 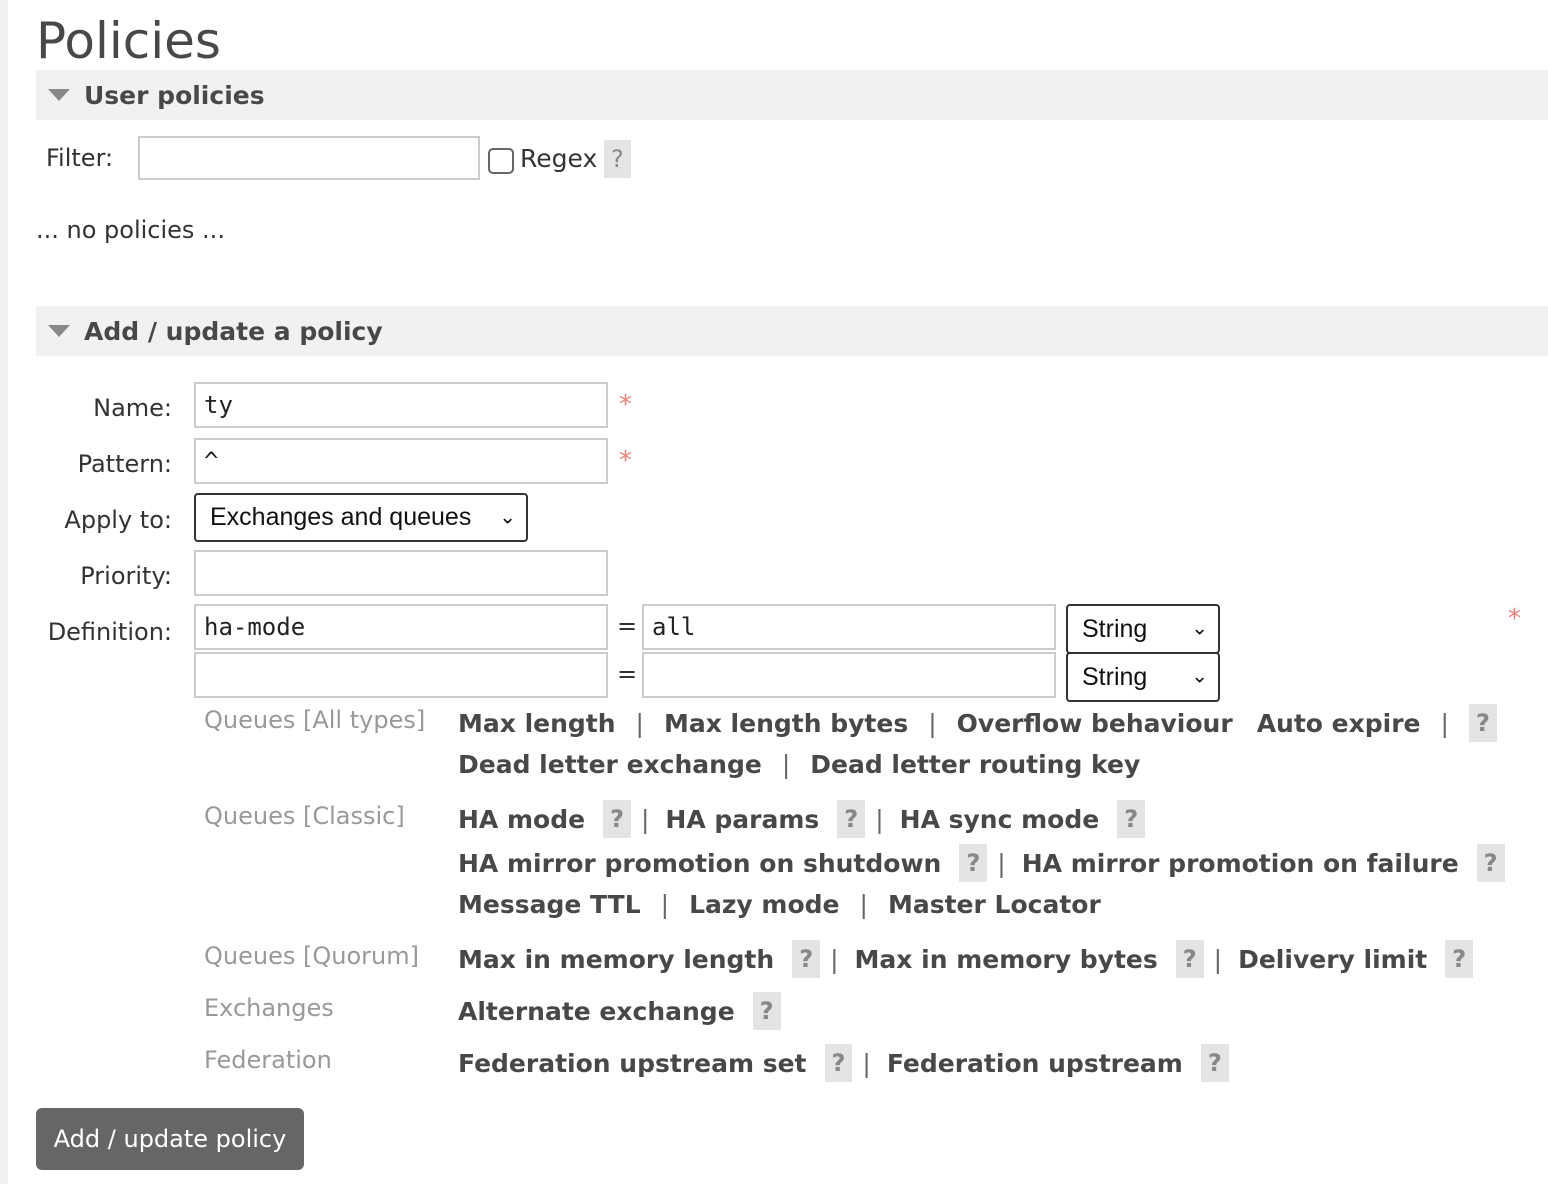 I want to click on filter-input, so click(x=309, y=158).